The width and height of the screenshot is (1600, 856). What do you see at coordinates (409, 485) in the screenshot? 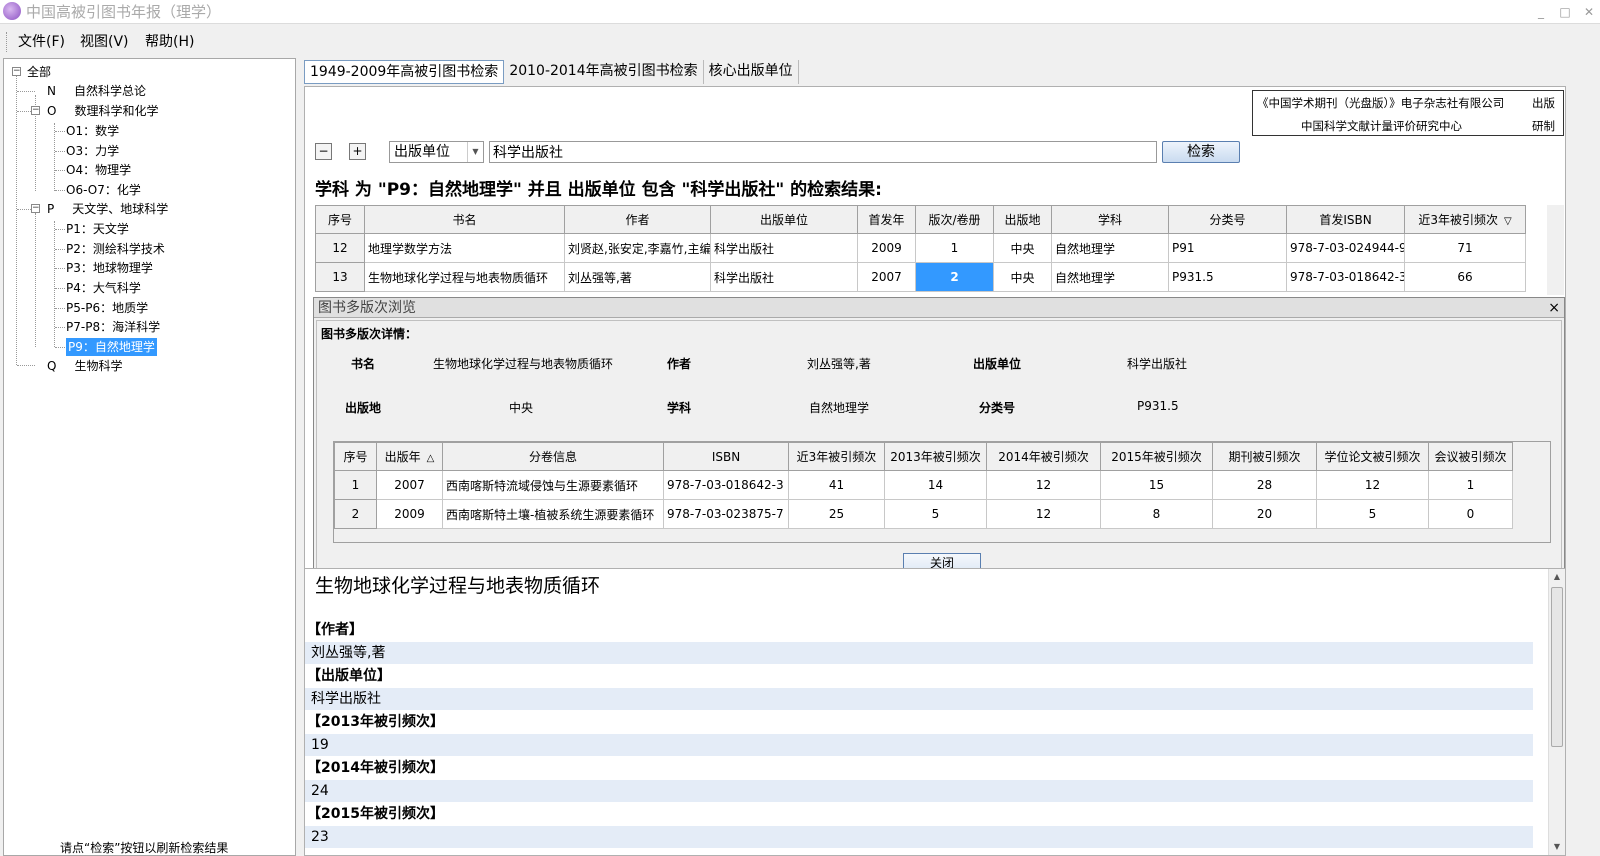
I see `cell: 2007` at bounding box center [409, 485].